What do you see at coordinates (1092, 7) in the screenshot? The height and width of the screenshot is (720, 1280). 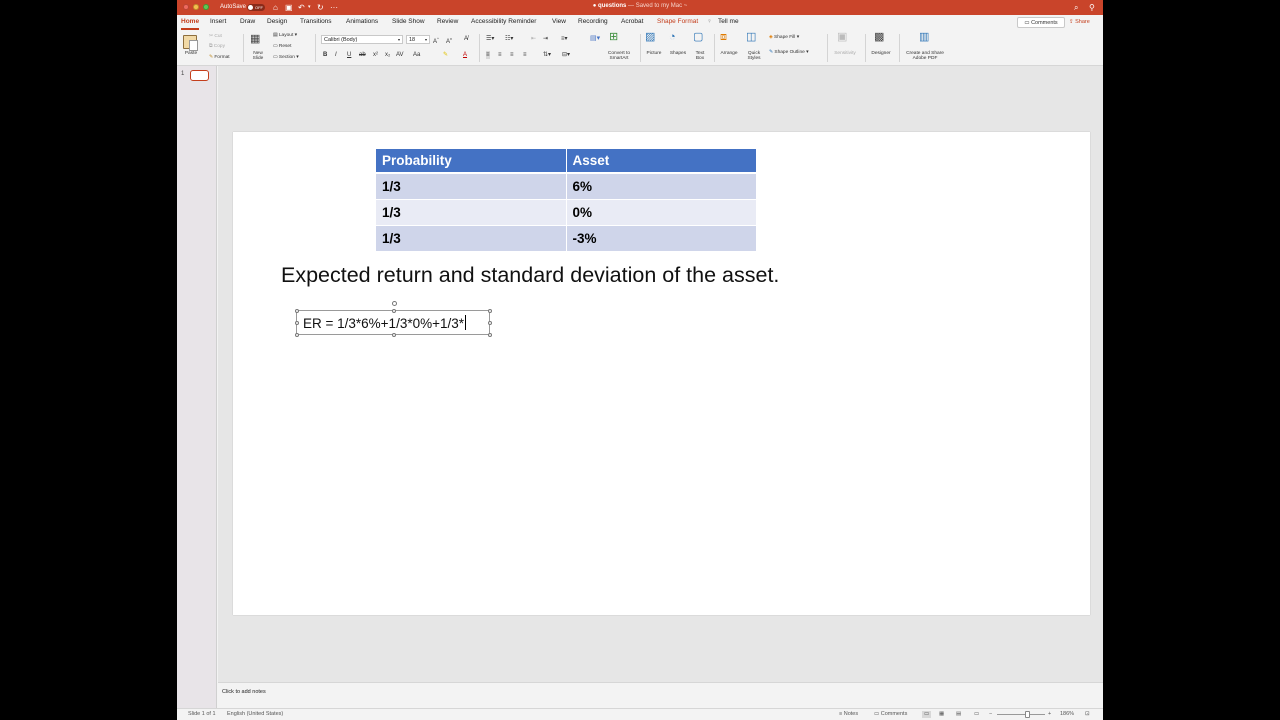 I see `account-icon: ⚲` at bounding box center [1092, 7].